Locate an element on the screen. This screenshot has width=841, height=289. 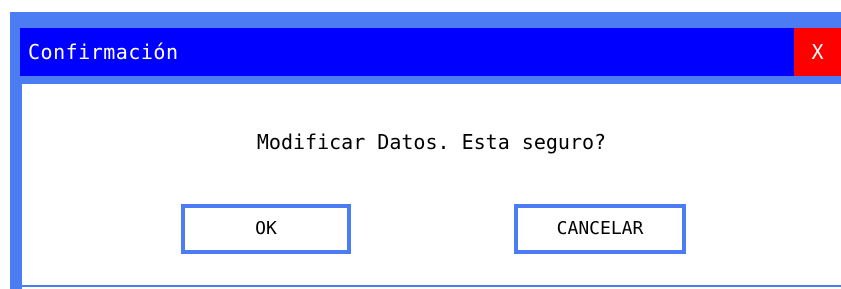
dialog-left-border is located at coordinates (16, 186).